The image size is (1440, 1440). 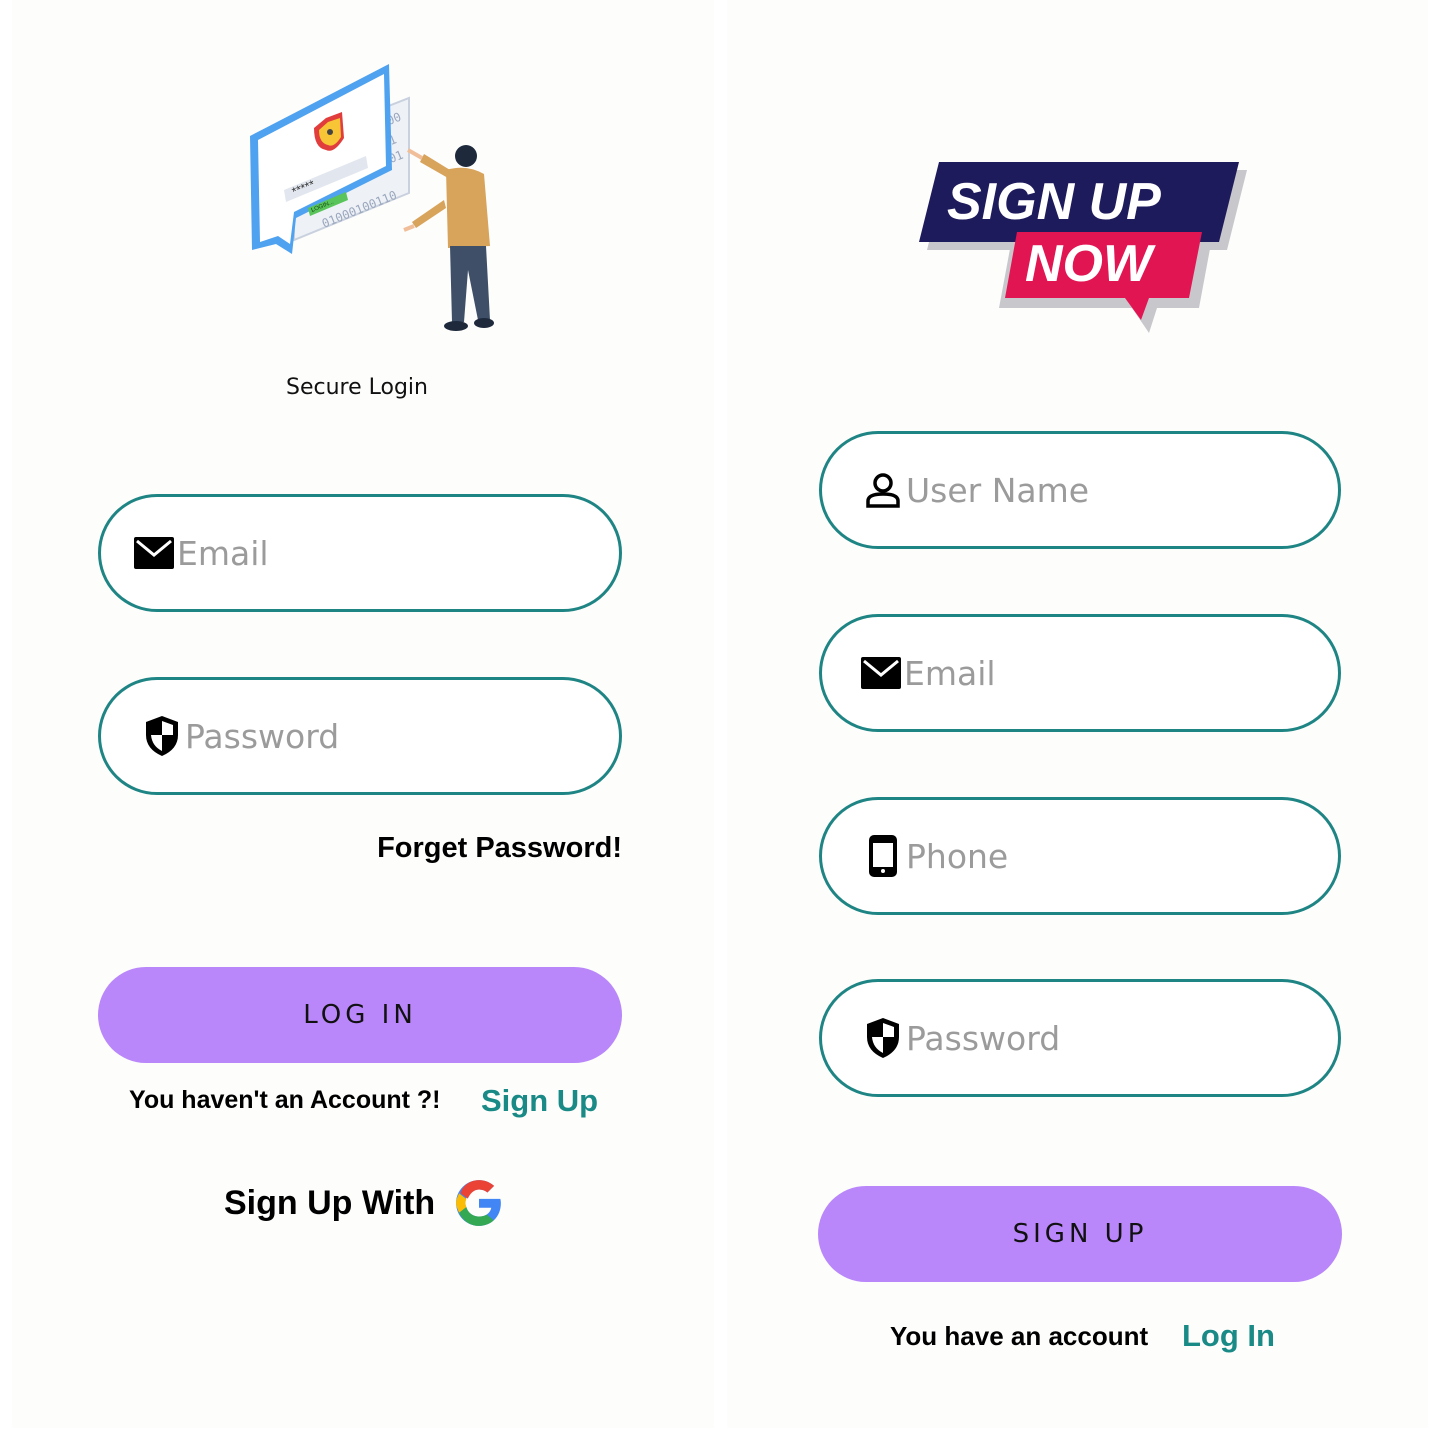 I want to click on username-input, so click(x=1086, y=490).